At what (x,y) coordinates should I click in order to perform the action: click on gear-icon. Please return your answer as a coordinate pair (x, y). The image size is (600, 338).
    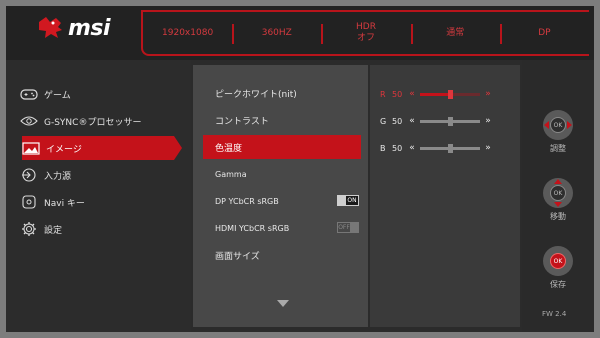
    Looking at the image, I should click on (29, 229).